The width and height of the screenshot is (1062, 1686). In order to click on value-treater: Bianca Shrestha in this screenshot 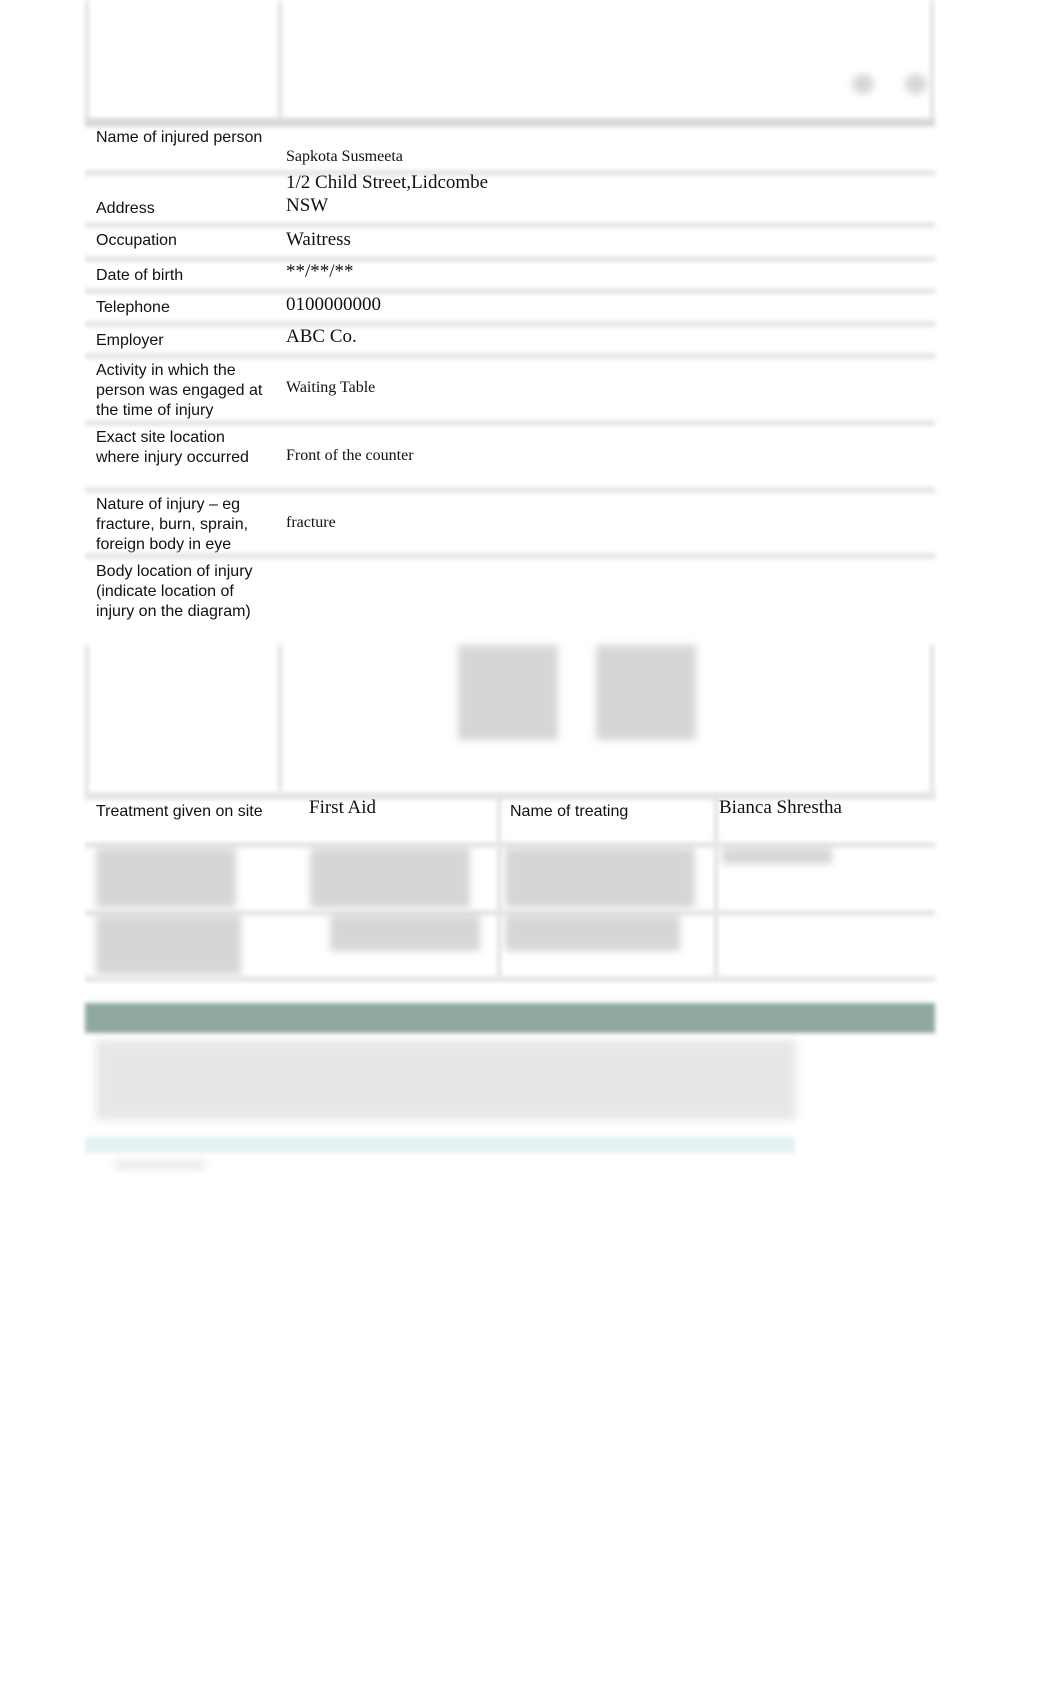, I will do `click(780, 807)`.